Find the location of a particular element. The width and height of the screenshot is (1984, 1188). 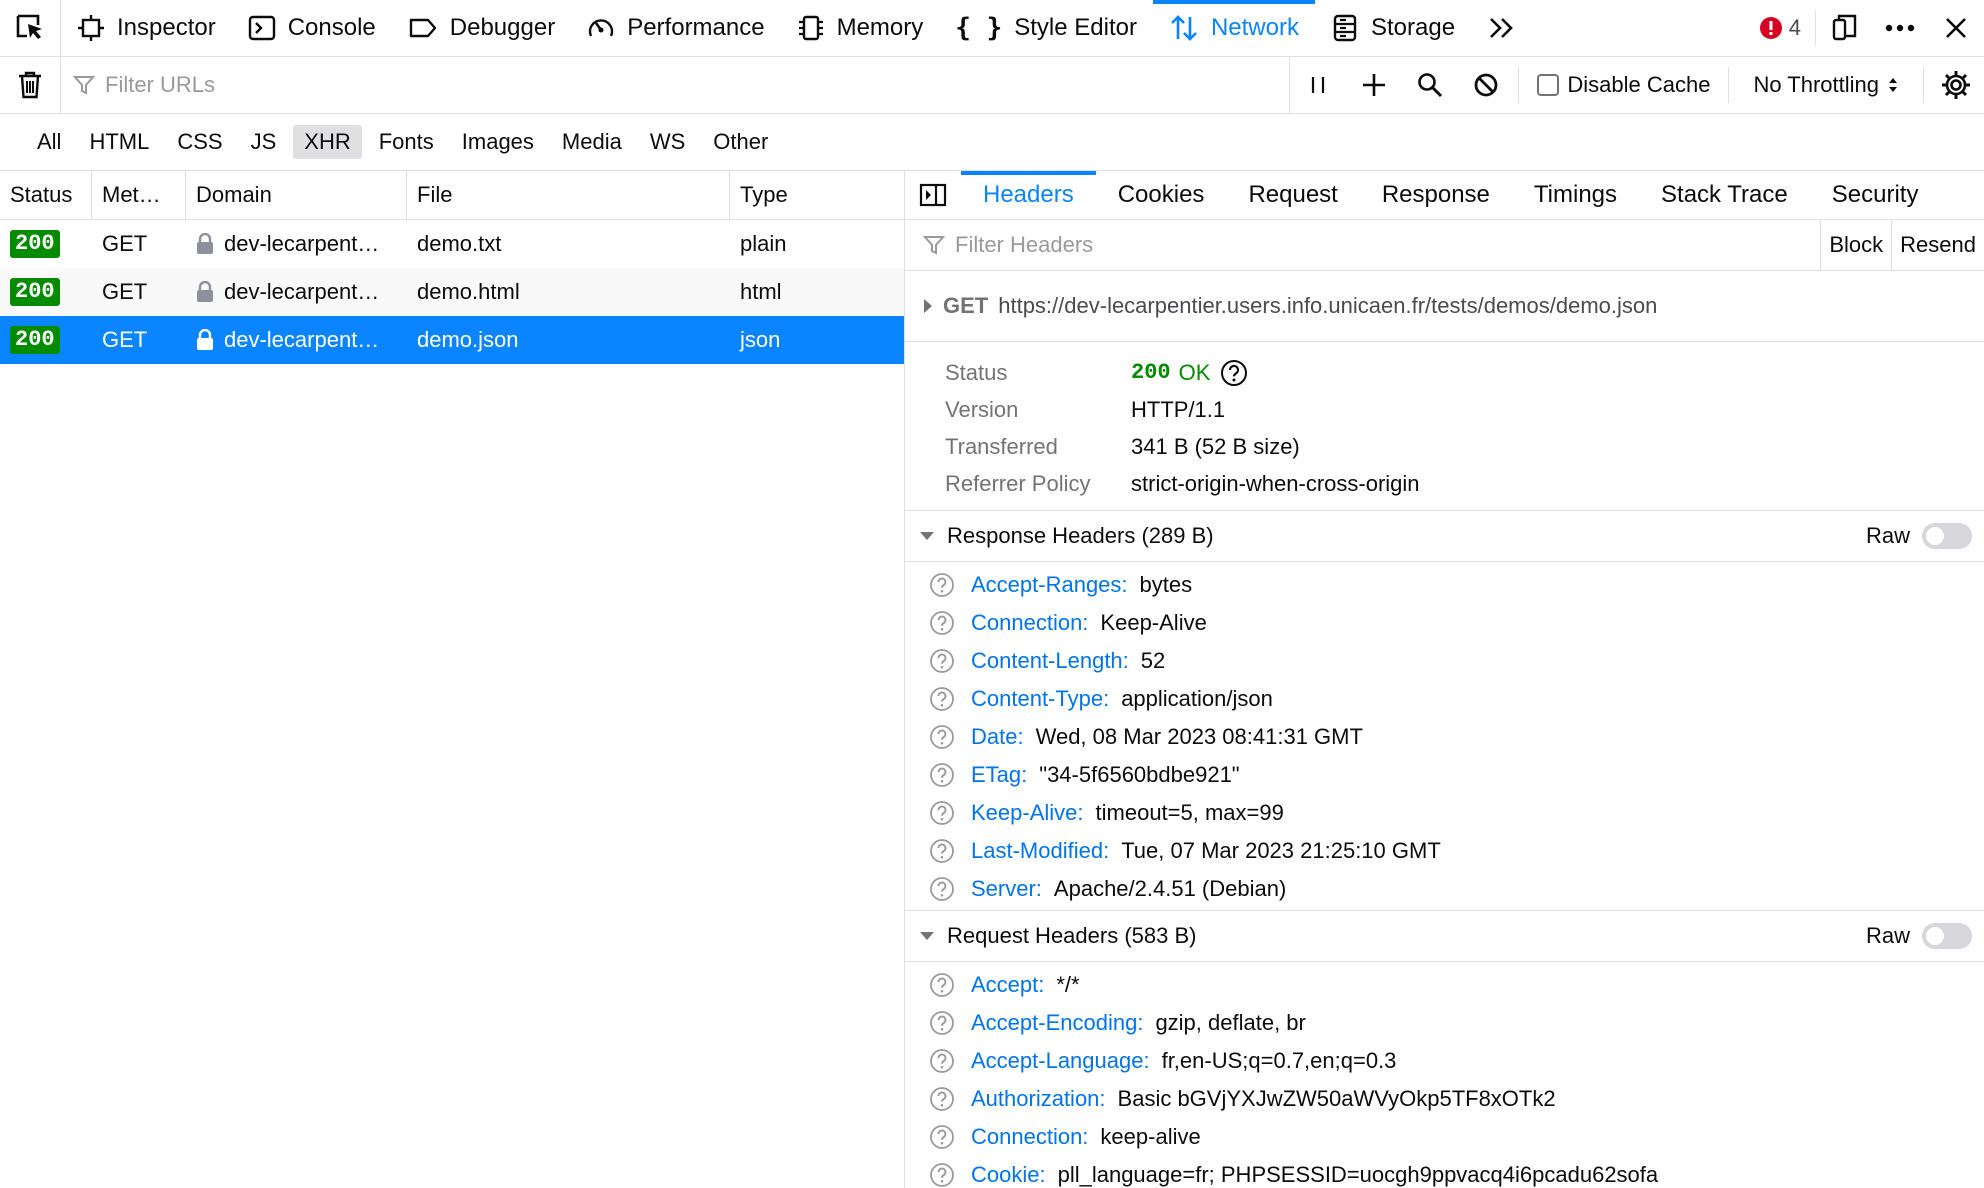

table-row: 200 GET dev-lecarpent… demo.txt plain is located at coordinates (452, 244).